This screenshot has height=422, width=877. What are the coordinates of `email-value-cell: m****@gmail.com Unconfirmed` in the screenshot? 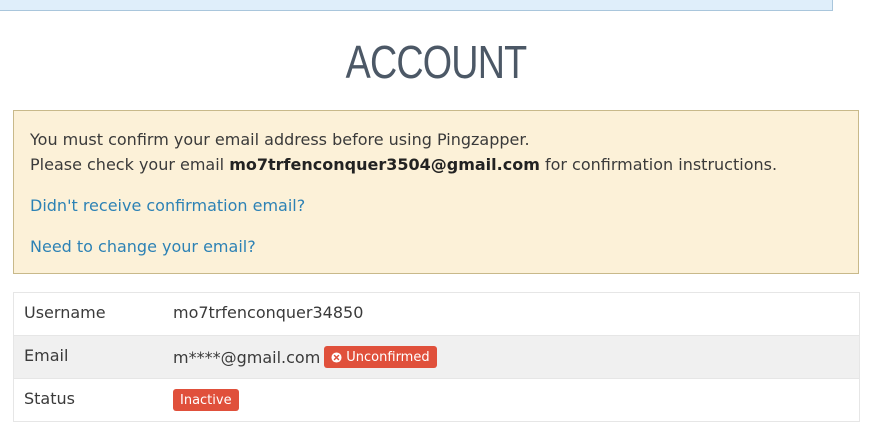 It's located at (305, 357).